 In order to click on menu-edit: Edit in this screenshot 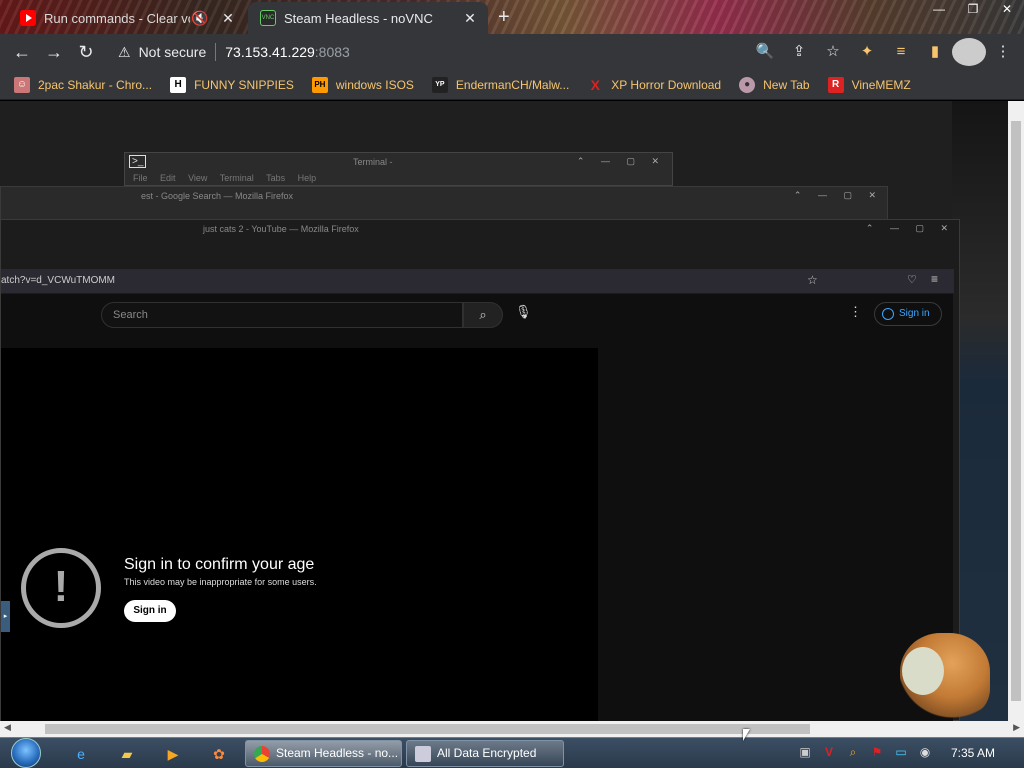, I will do `click(168, 178)`.